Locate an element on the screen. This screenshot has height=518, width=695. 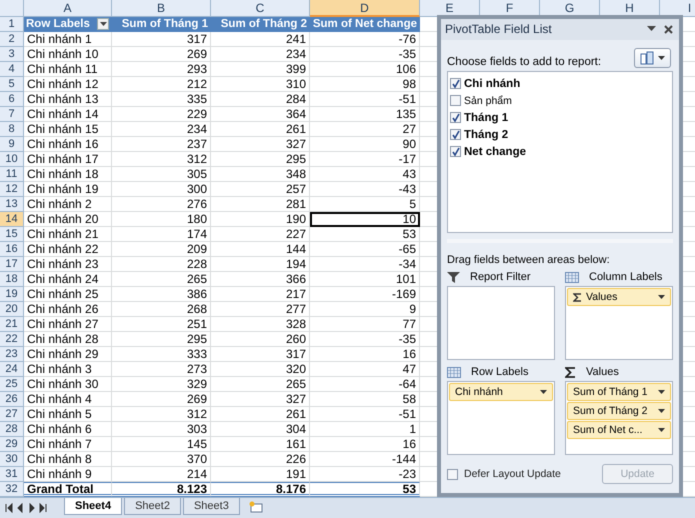
row-header: 12 is located at coordinates (12, 189).